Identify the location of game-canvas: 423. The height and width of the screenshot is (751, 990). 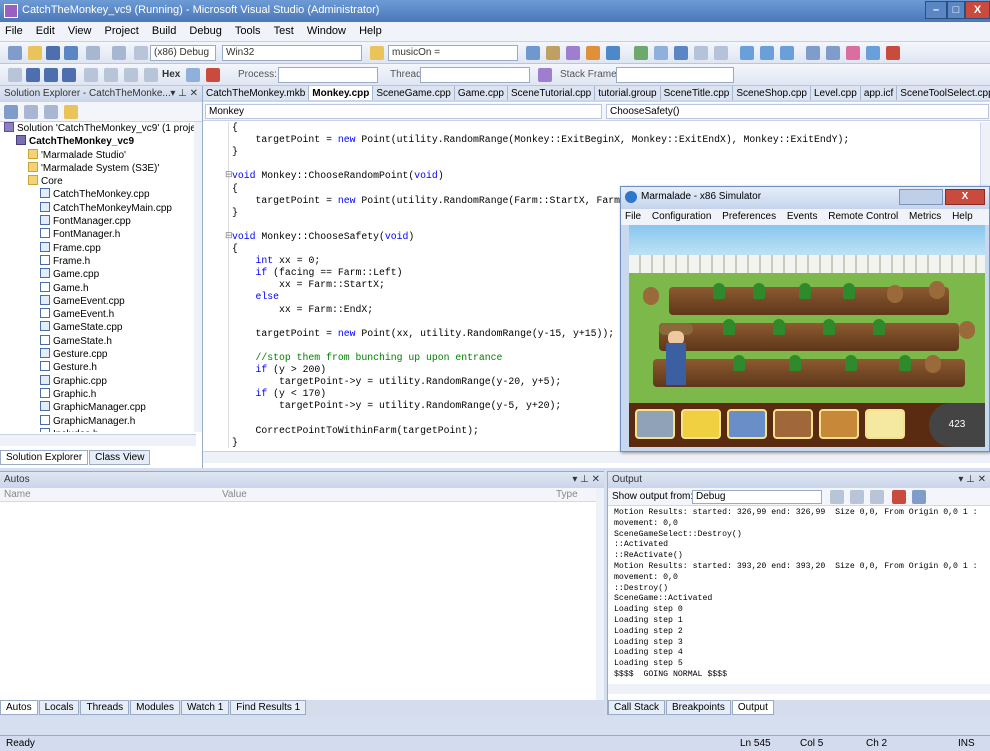
(807, 336).